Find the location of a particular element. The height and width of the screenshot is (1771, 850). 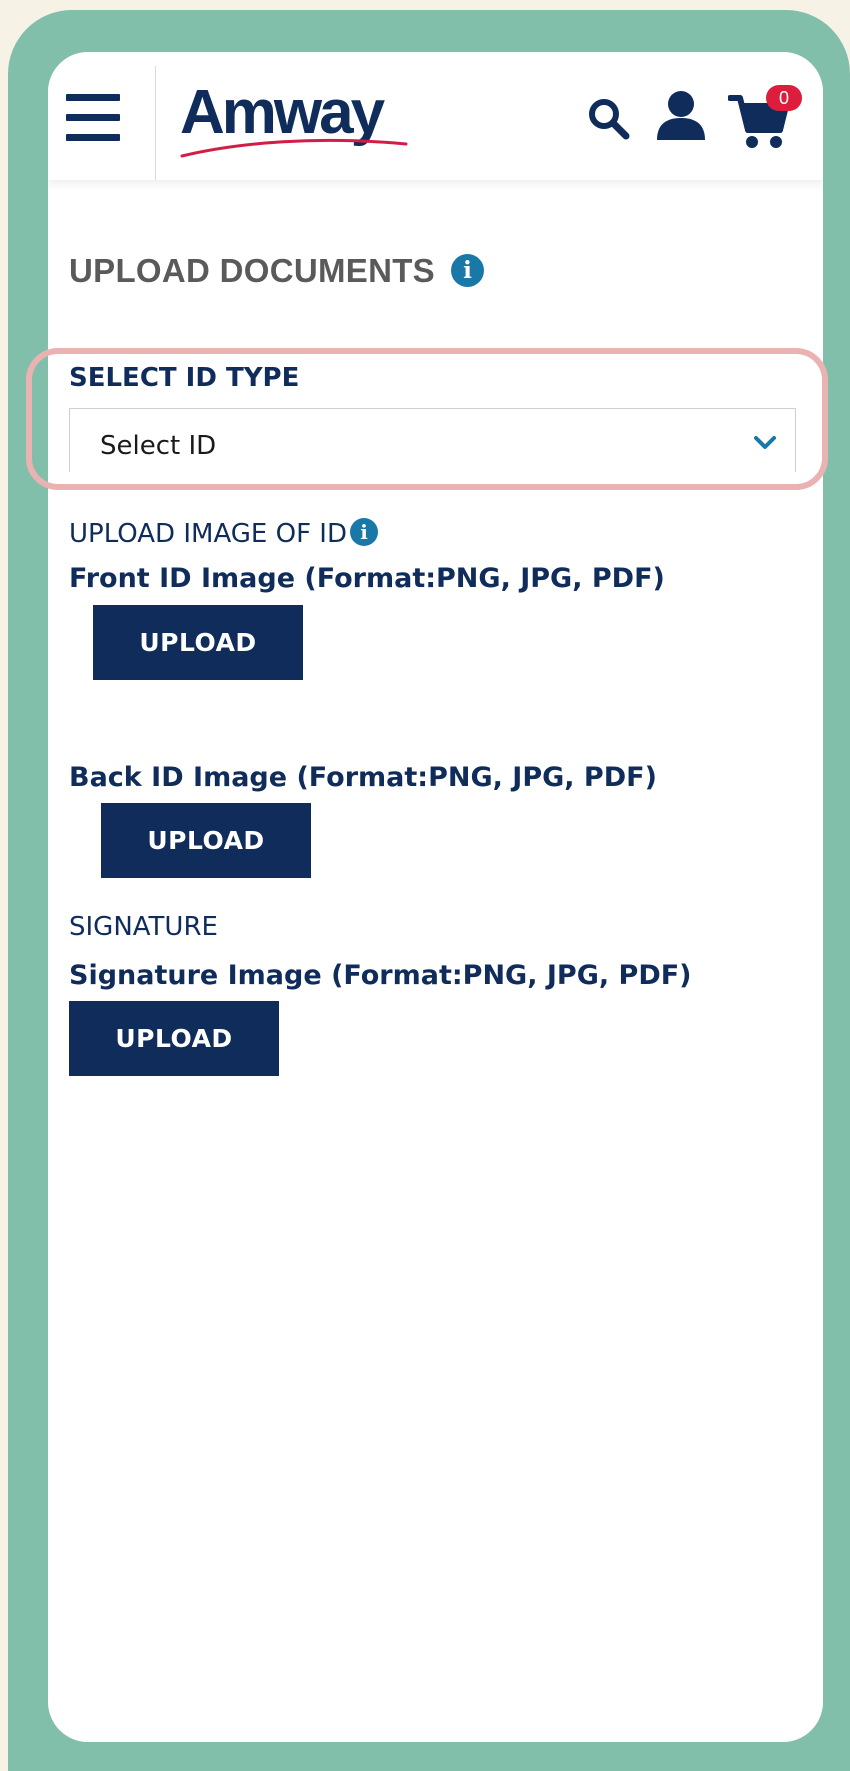

signature-image-label: Signature Image (Format:PNG, JPG, PDF) is located at coordinates (380, 975).